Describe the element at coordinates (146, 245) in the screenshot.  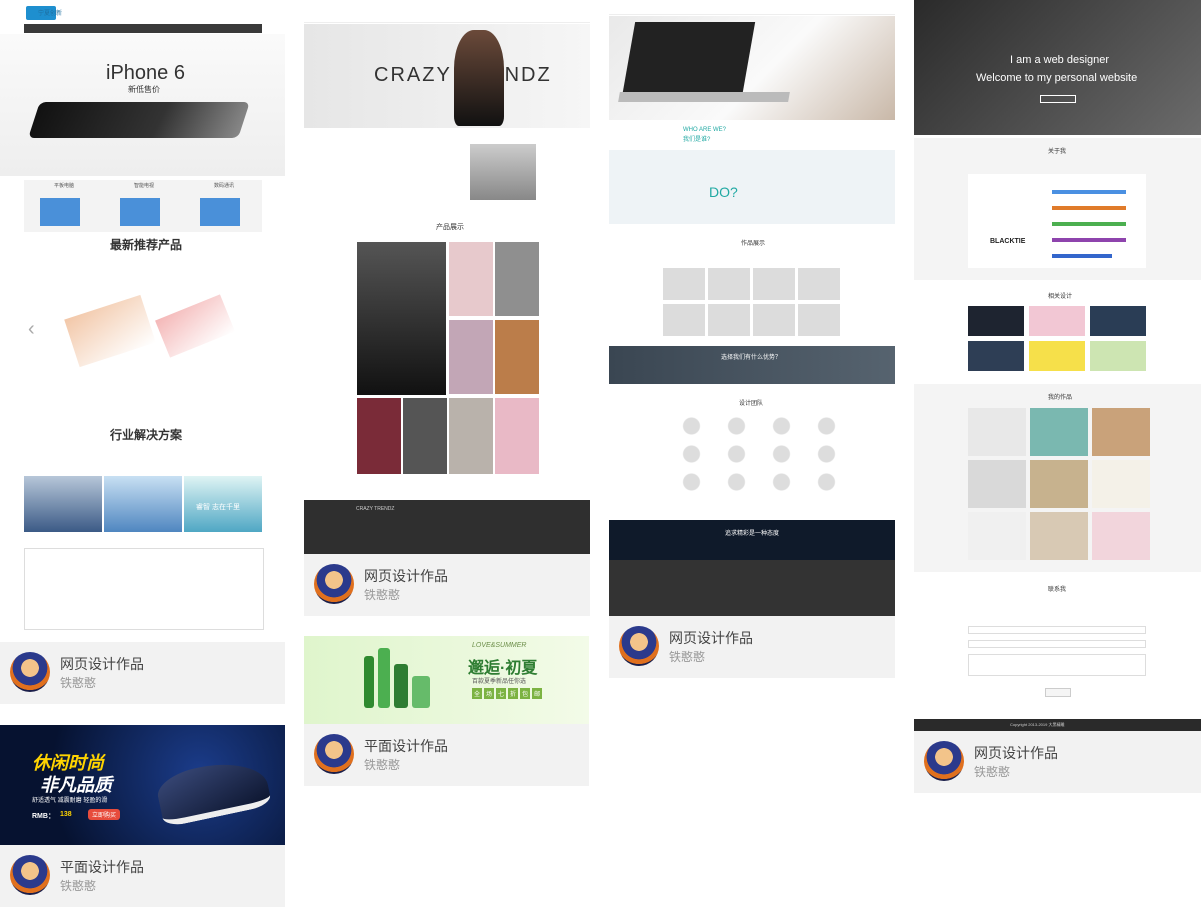
I see `section-title: 最新推荐产品` at that location.